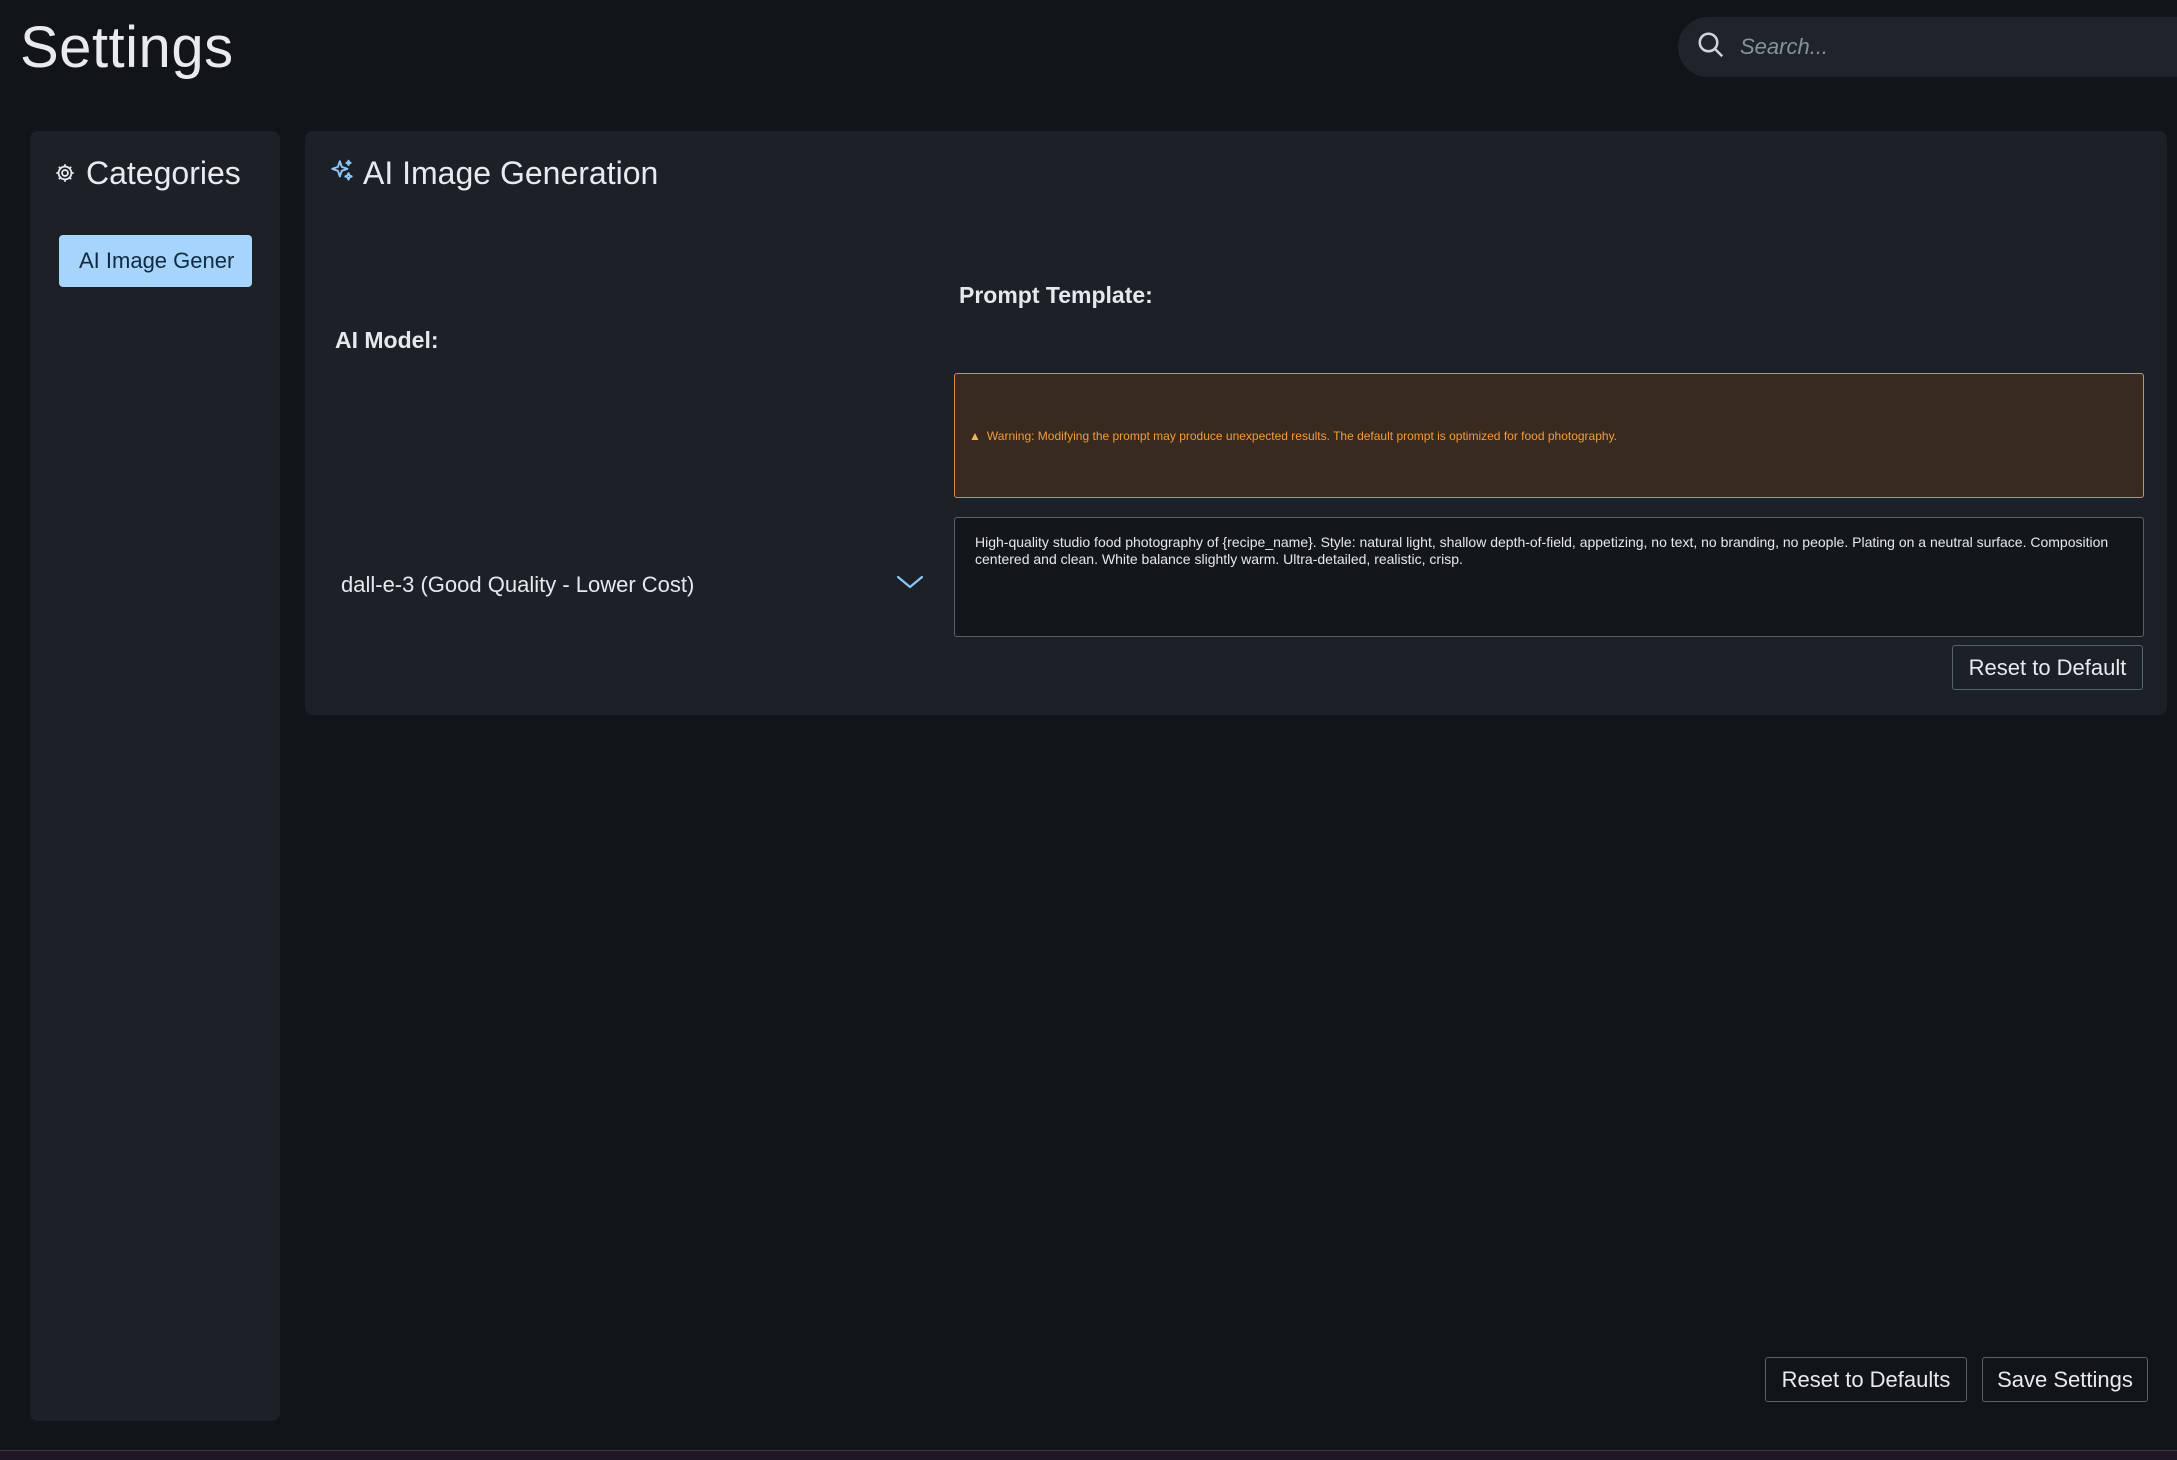 Image resolution: width=2177 pixels, height=1460 pixels. Describe the element at coordinates (1549, 577) in the screenshot. I see `prompt-template-textarea` at that location.